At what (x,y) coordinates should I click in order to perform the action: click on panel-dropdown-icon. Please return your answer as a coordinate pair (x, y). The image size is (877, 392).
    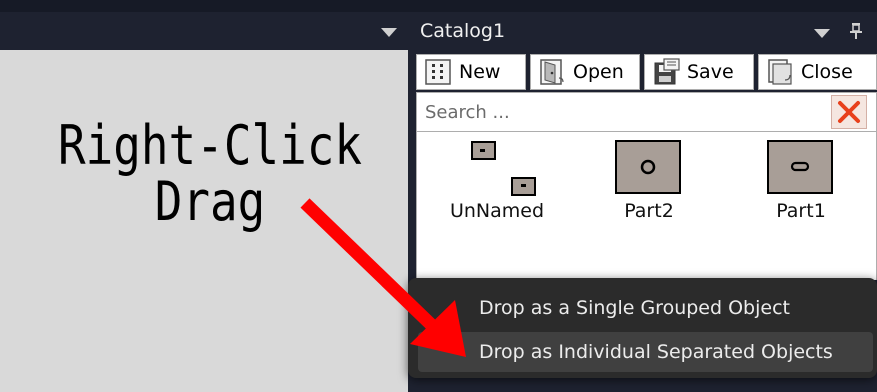
    Looking at the image, I should click on (389, 32).